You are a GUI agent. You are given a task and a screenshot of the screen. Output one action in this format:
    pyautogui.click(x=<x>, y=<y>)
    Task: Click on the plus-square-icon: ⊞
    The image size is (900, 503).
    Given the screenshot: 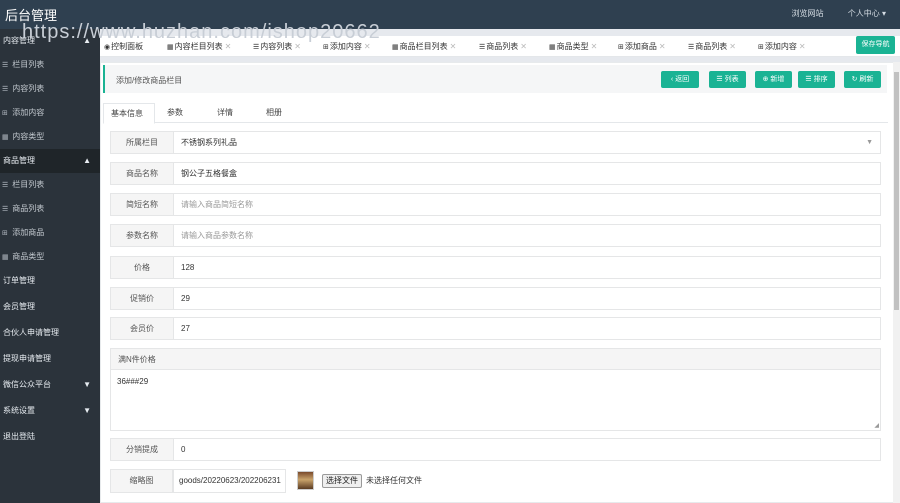 What is the action you would take?
    pyautogui.click(x=621, y=47)
    